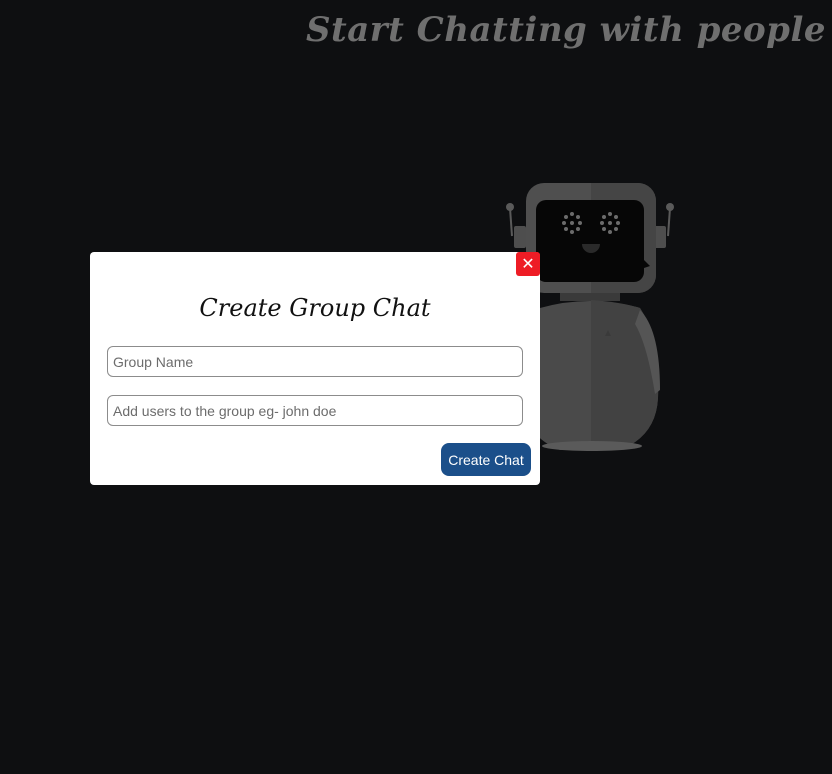 The height and width of the screenshot is (774, 832). I want to click on modal-title: Create Group Chat, so click(315, 308).